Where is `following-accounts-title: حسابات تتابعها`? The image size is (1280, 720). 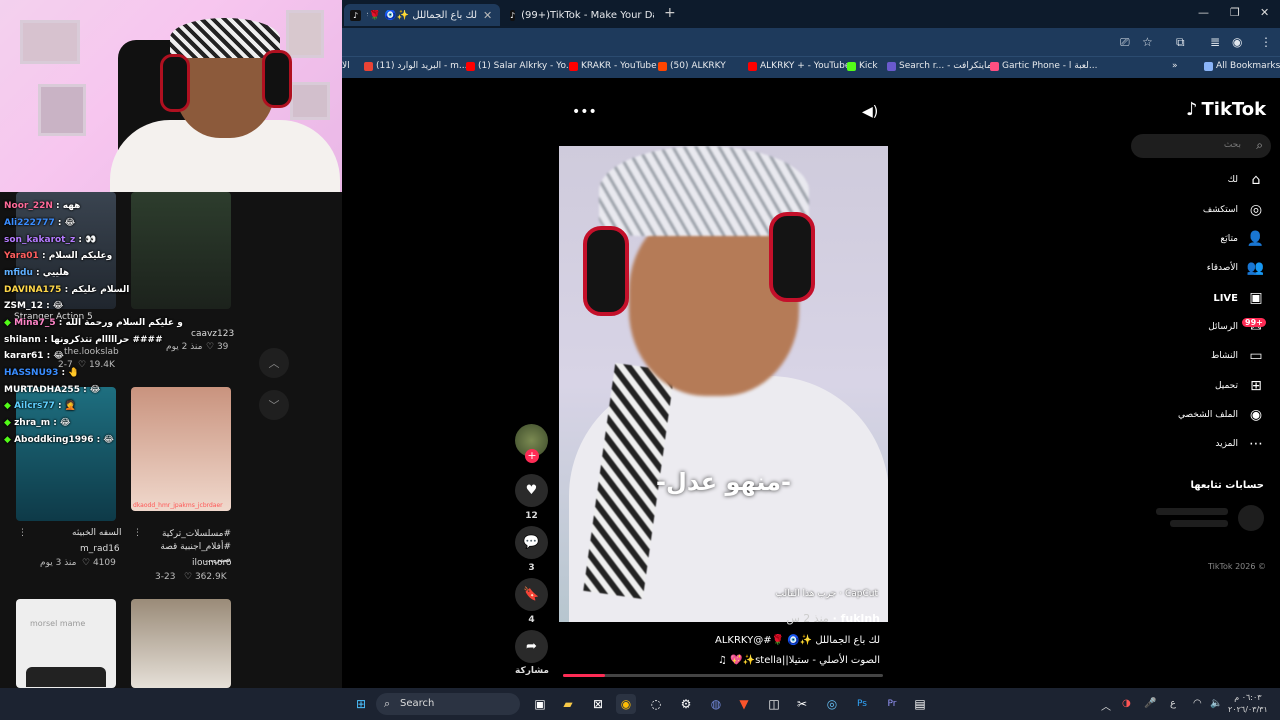
following-accounts-title: حسابات تتابعها is located at coordinates (1227, 485).